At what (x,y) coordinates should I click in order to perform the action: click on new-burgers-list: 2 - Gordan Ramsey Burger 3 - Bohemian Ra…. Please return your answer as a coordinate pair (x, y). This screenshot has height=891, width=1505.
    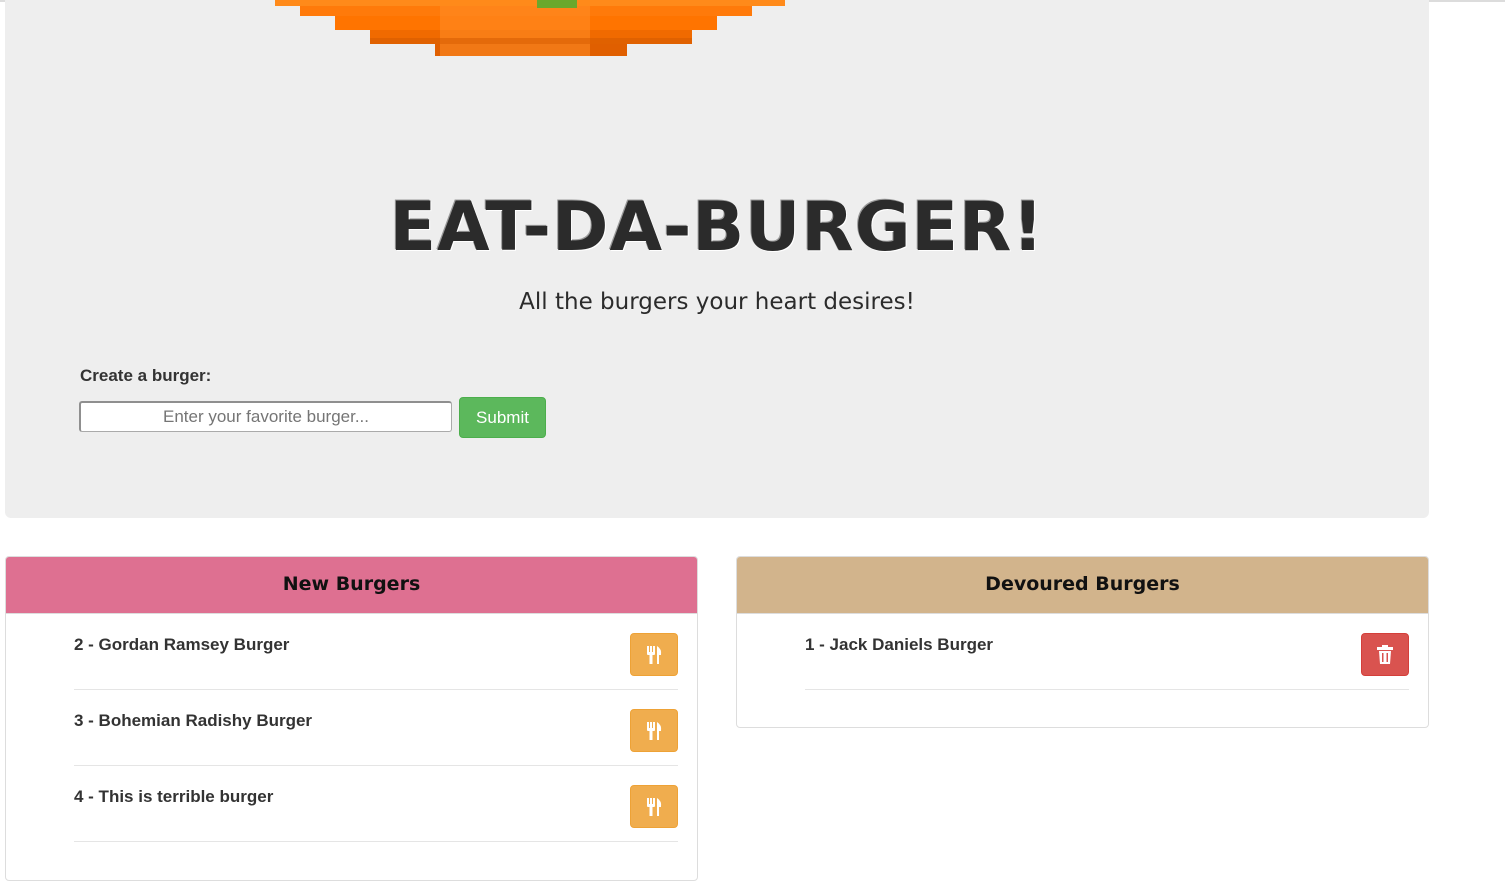
    Looking at the image, I should click on (351, 728).